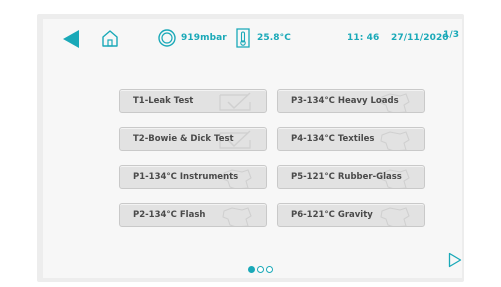 The height and width of the screenshot is (287, 501). What do you see at coordinates (167, 38) in the screenshot?
I see `pressure-gauge-icon` at bounding box center [167, 38].